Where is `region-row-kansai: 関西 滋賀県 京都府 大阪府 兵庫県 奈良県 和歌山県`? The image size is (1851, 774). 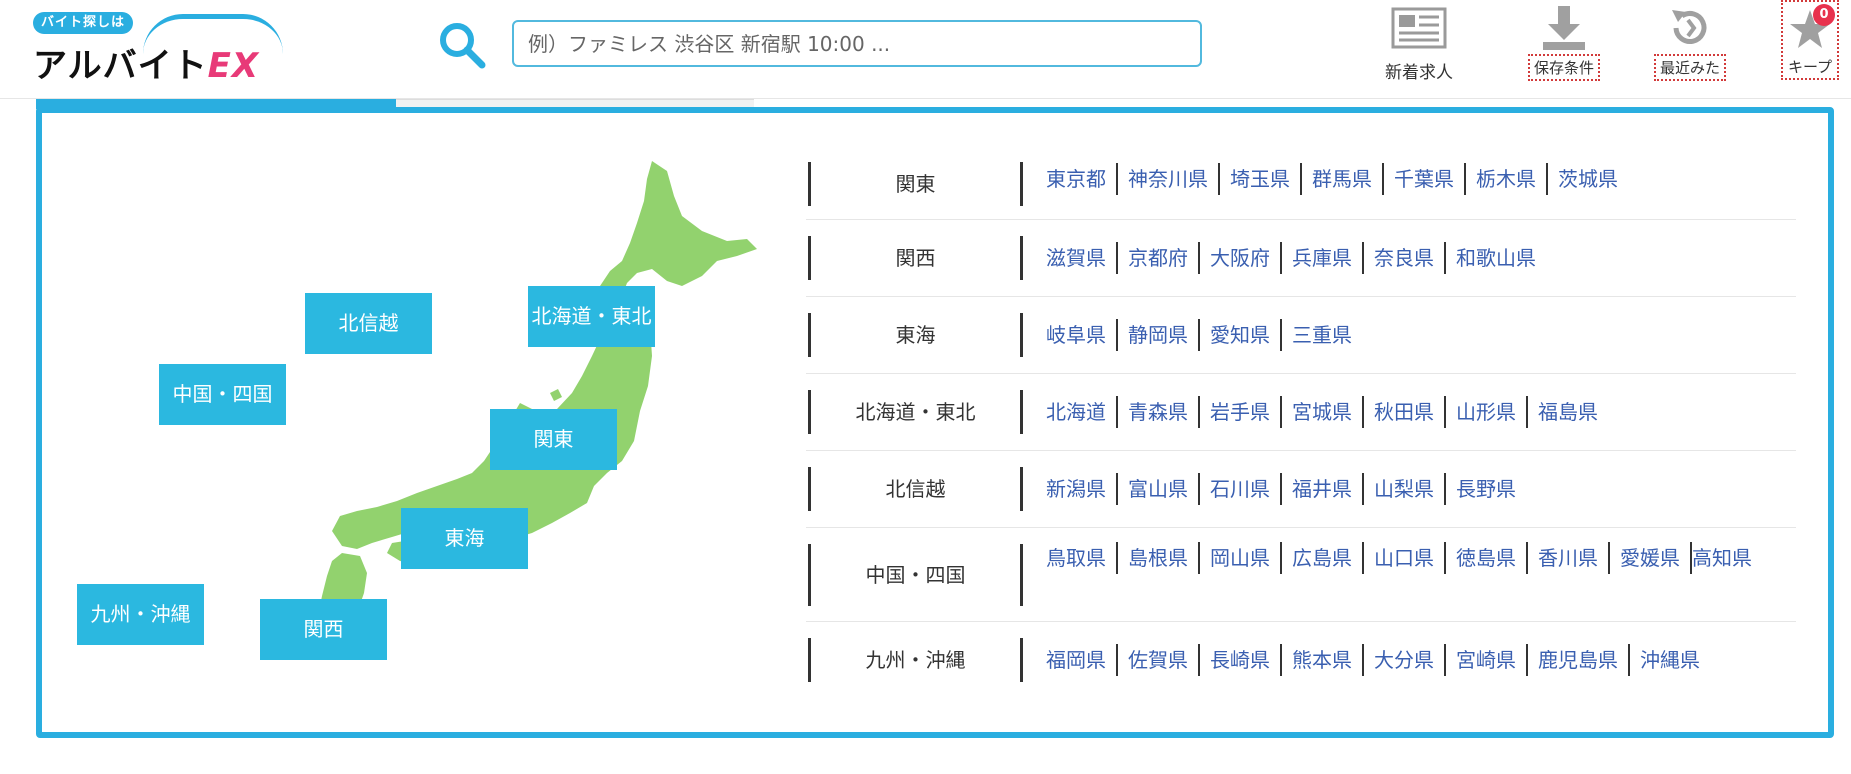 region-row-kansai: 関西 滋賀県 京都府 大阪府 兵庫県 奈良県 和歌山県 is located at coordinates (1301, 258).